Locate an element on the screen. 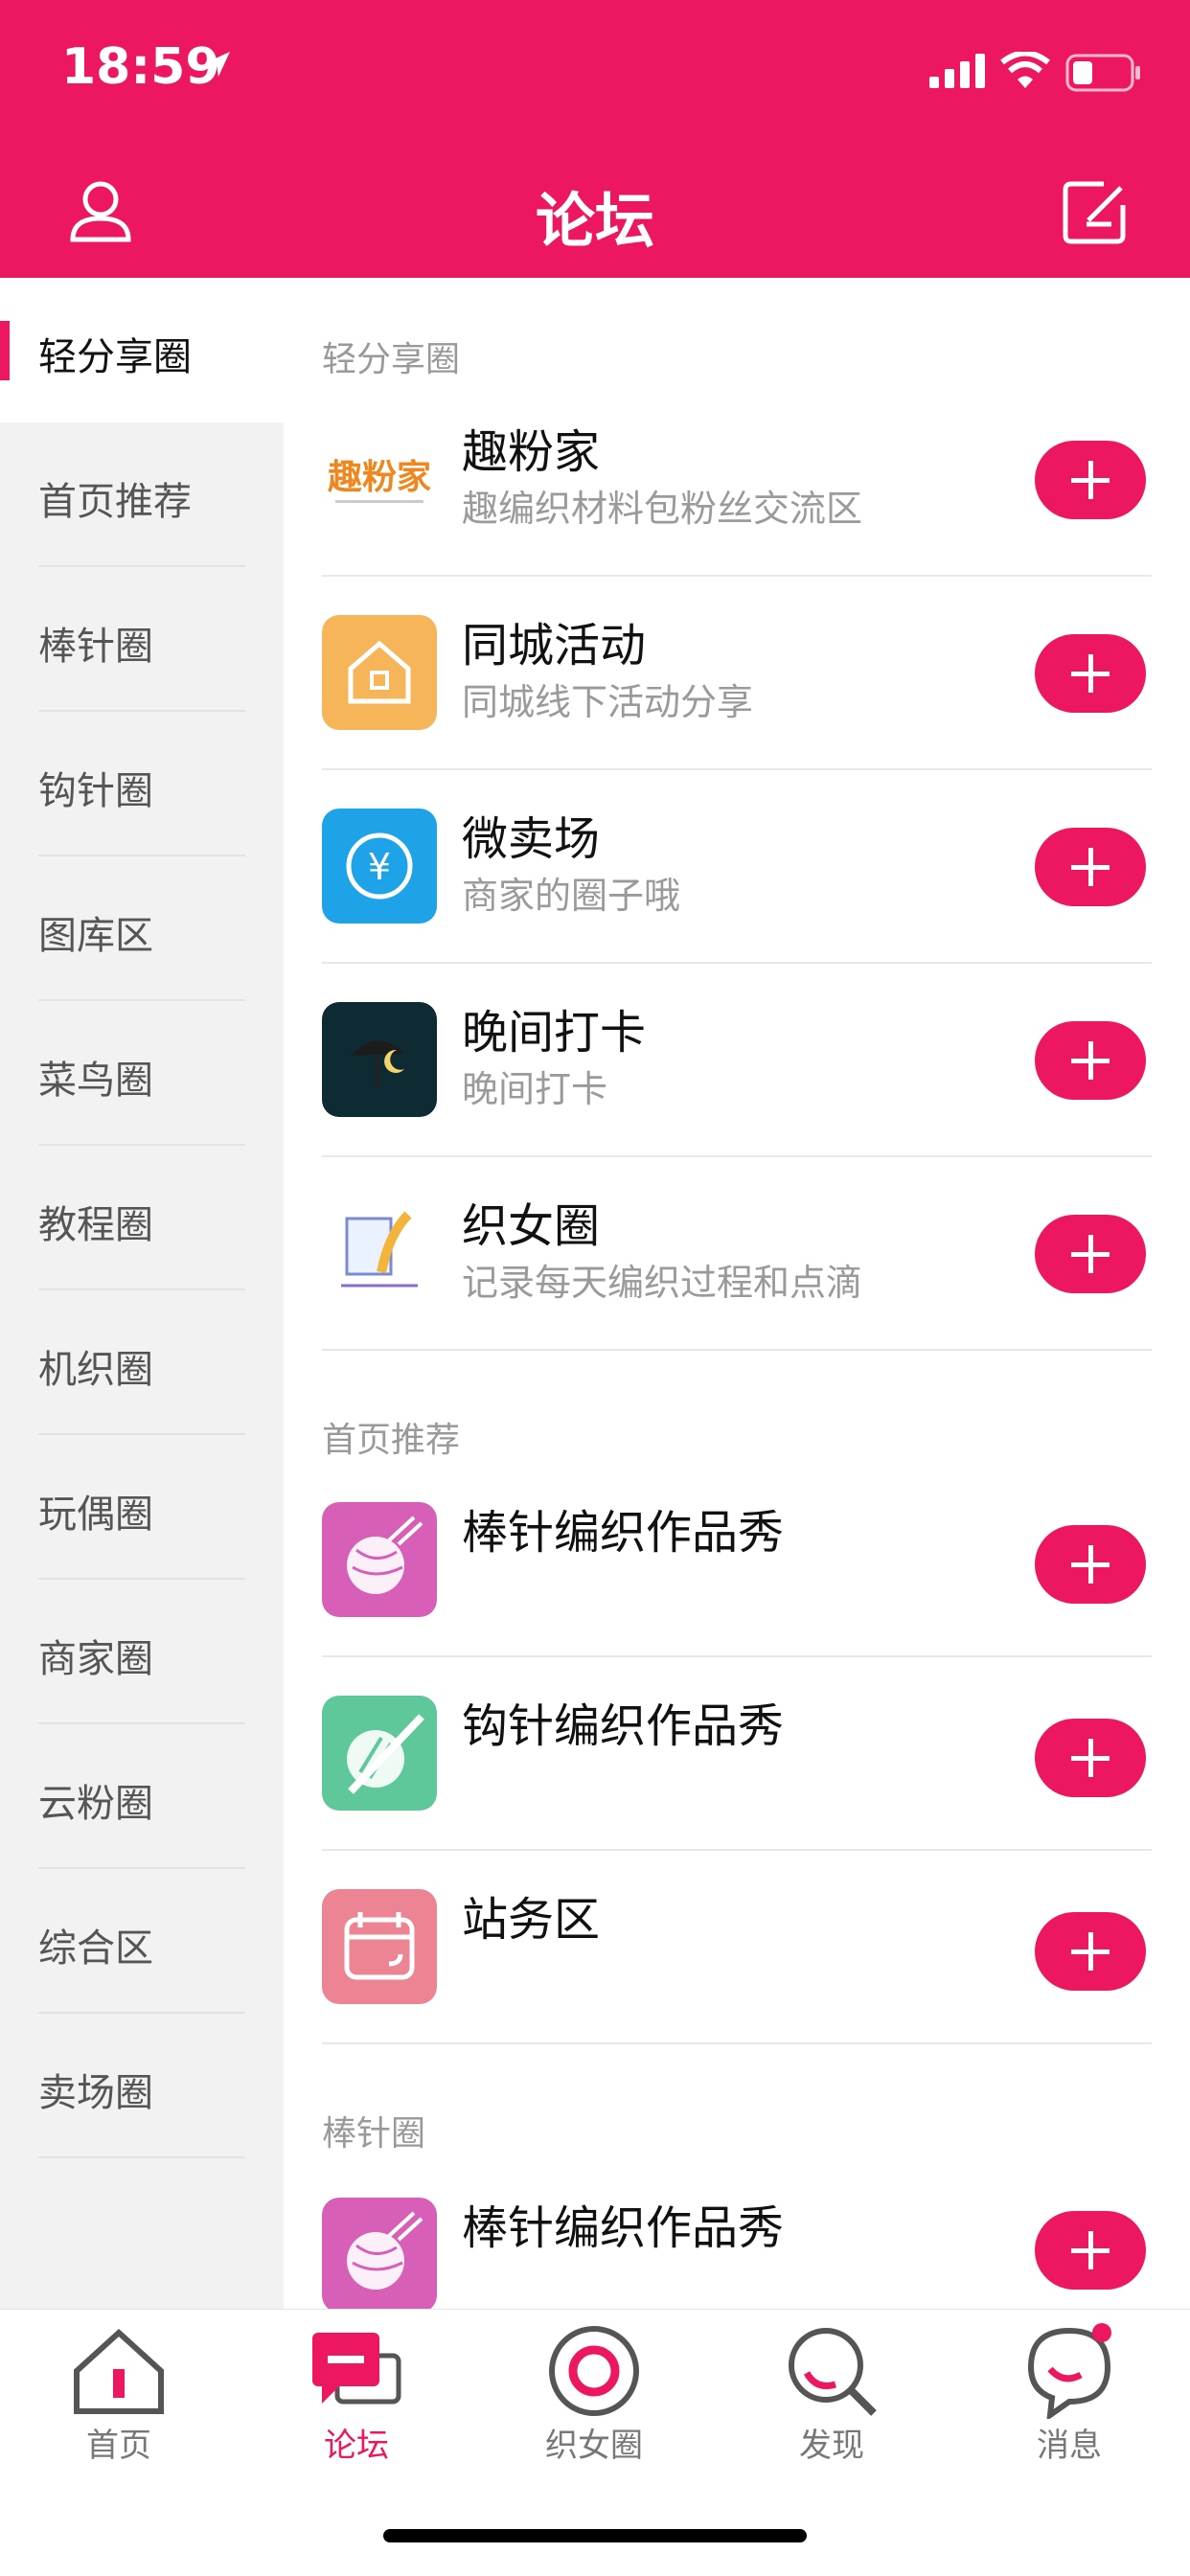  svg-text: 趣粉家 is located at coordinates (380, 478).